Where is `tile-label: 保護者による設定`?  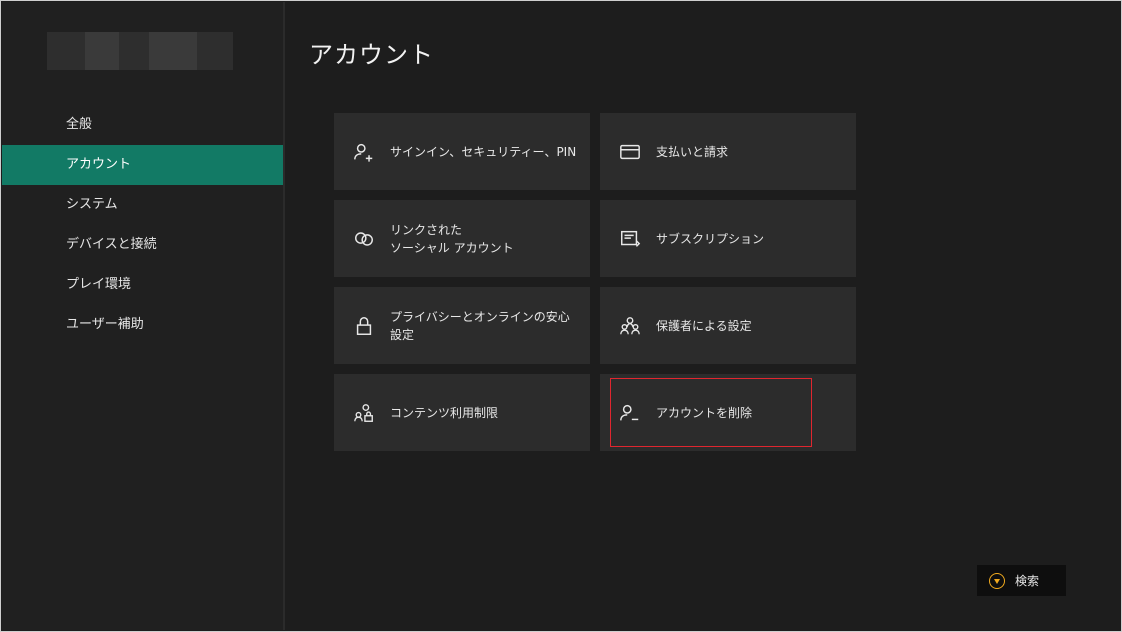 tile-label: 保護者による設定 is located at coordinates (704, 325).